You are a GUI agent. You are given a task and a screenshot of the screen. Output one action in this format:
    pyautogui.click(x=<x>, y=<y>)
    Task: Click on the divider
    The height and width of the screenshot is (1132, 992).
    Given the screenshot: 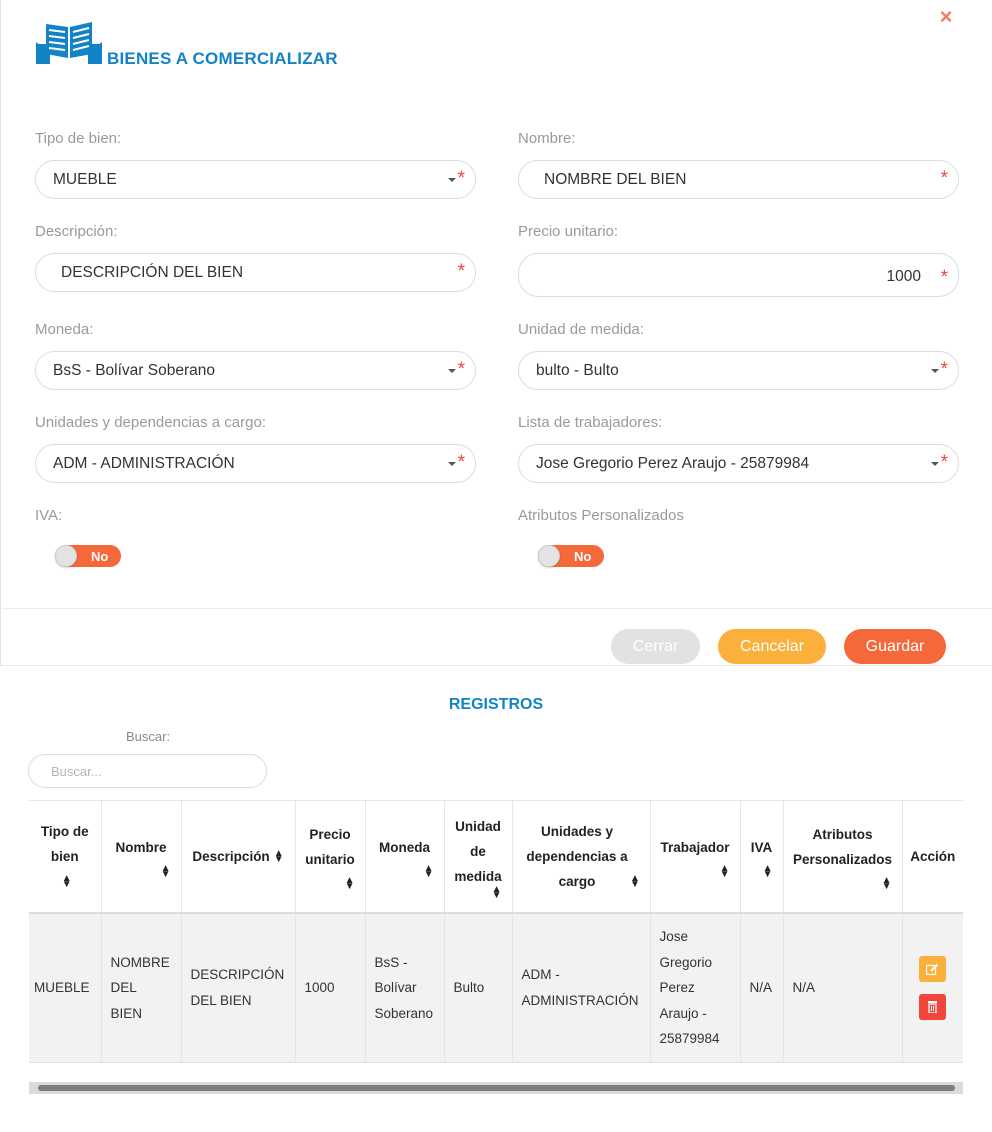 What is the action you would take?
    pyautogui.click(x=497, y=608)
    